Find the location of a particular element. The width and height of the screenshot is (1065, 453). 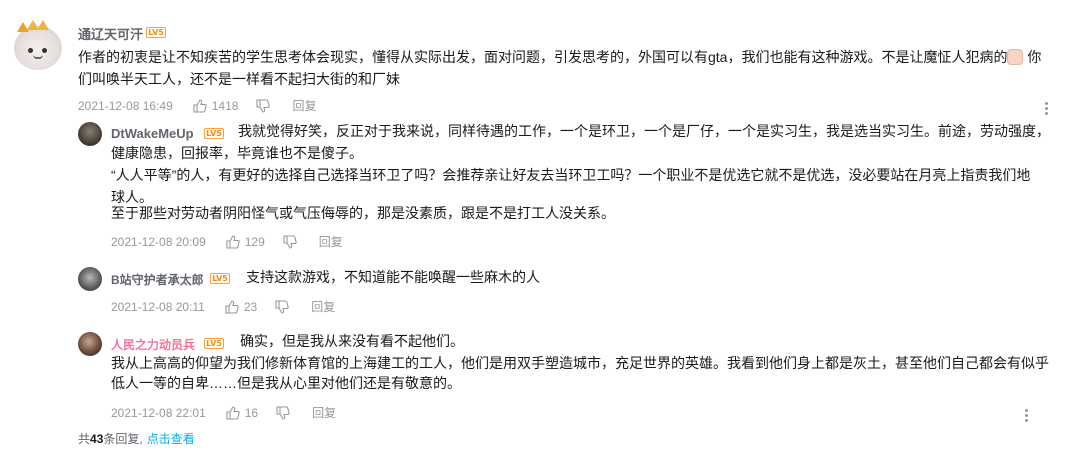

username: DtWakeMeUp is located at coordinates (152, 133).